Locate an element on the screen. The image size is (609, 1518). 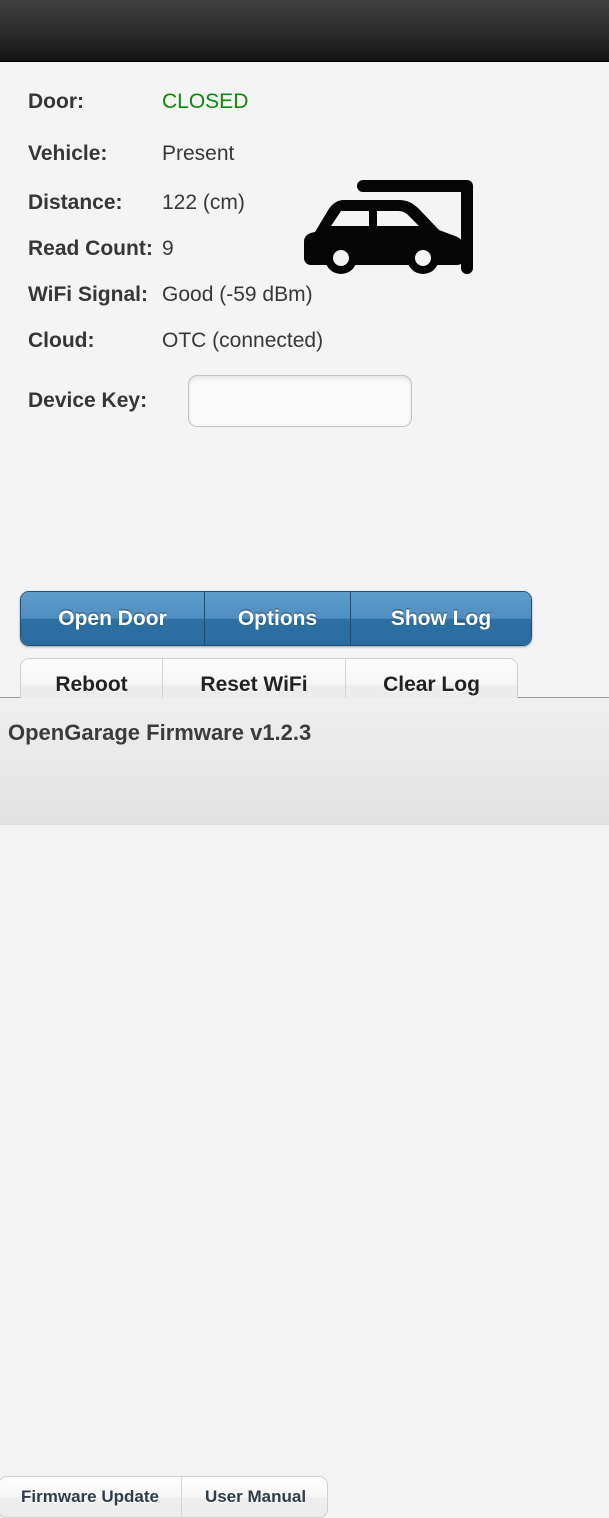
status-label-read-count: Read Count: is located at coordinates (90, 248).